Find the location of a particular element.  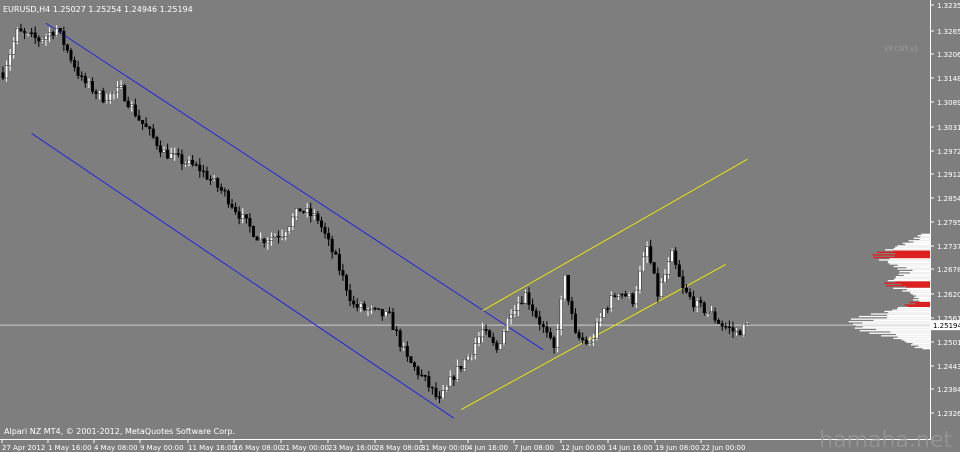

time-tick-label: 31 May 00:00 is located at coordinates (445, 448).